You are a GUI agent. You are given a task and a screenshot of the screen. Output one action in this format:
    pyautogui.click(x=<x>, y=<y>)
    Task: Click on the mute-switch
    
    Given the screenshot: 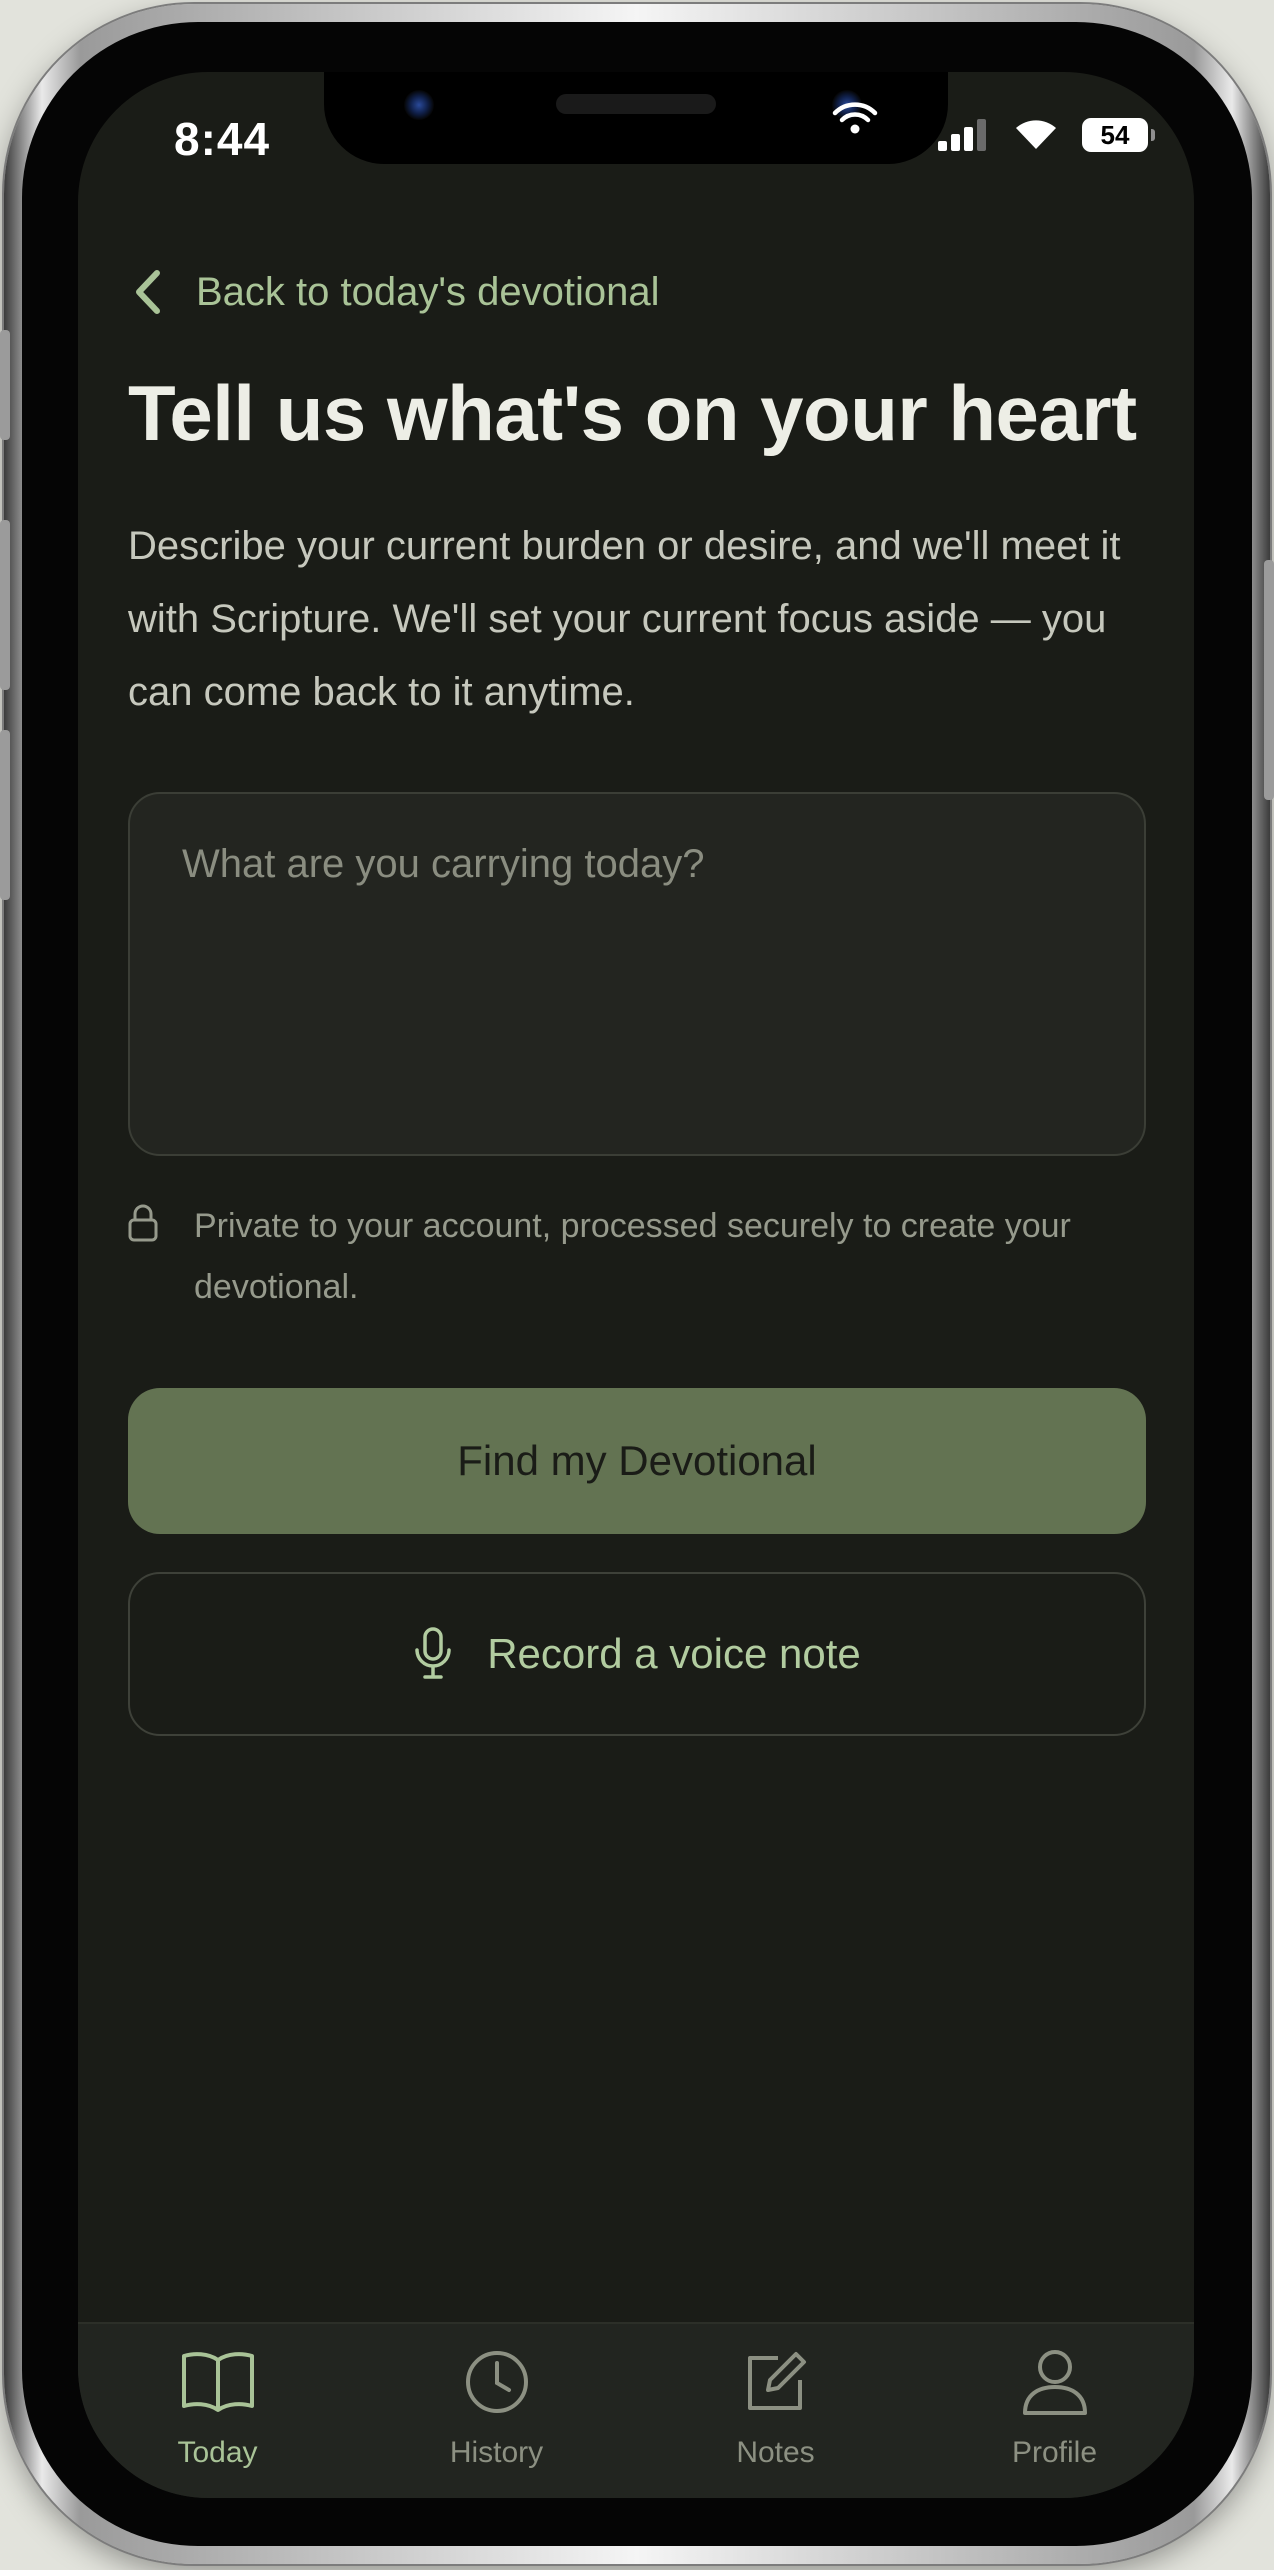 What is the action you would take?
    pyautogui.click(x=5, y=385)
    